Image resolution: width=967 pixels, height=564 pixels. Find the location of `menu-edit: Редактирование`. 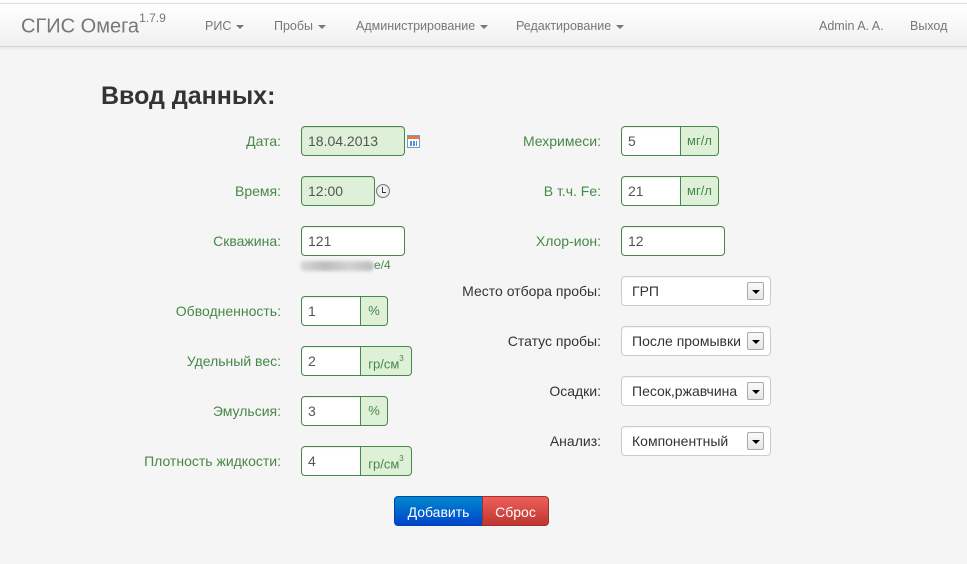

menu-edit: Редактирование is located at coordinates (570, 26).